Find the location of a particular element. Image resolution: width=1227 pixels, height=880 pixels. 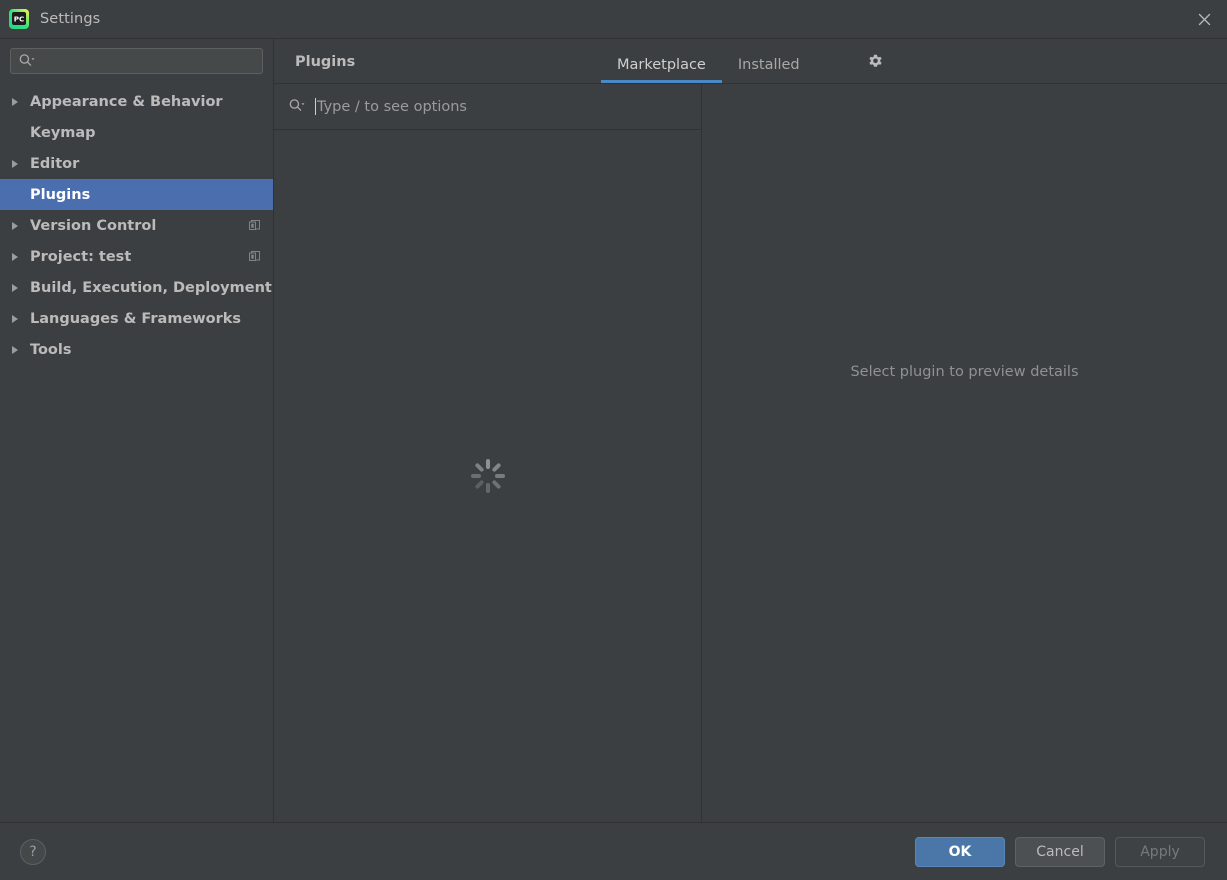

sidebar-item-label: Project: test is located at coordinates (81, 256).